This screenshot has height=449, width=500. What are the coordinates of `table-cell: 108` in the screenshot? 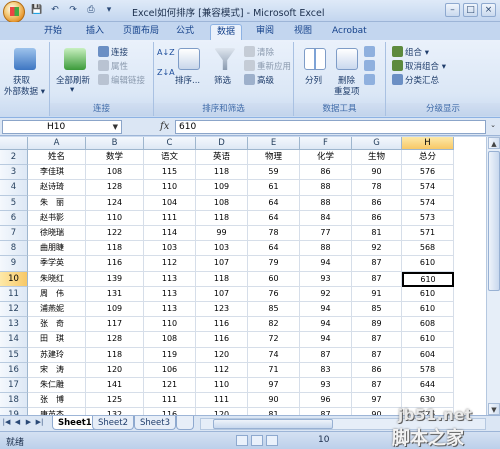 It's located at (222, 203).